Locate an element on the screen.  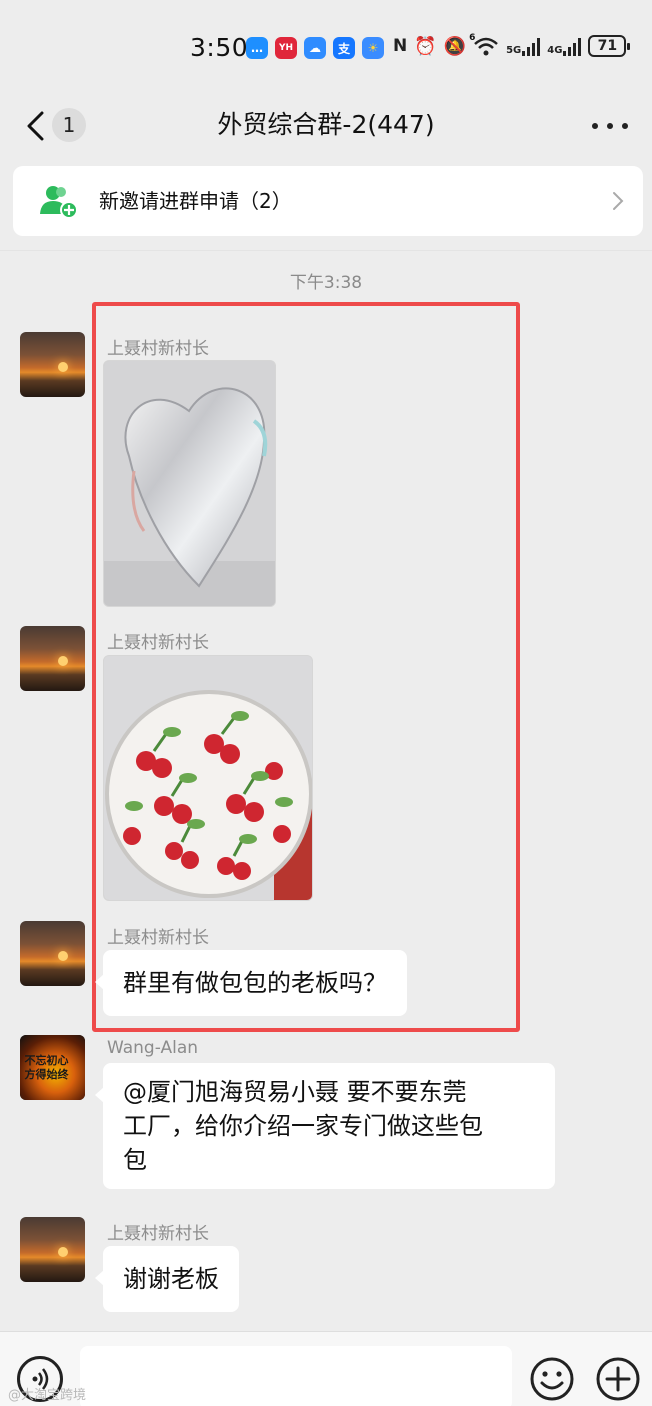
plus-icon is located at coordinates (618, 1379).